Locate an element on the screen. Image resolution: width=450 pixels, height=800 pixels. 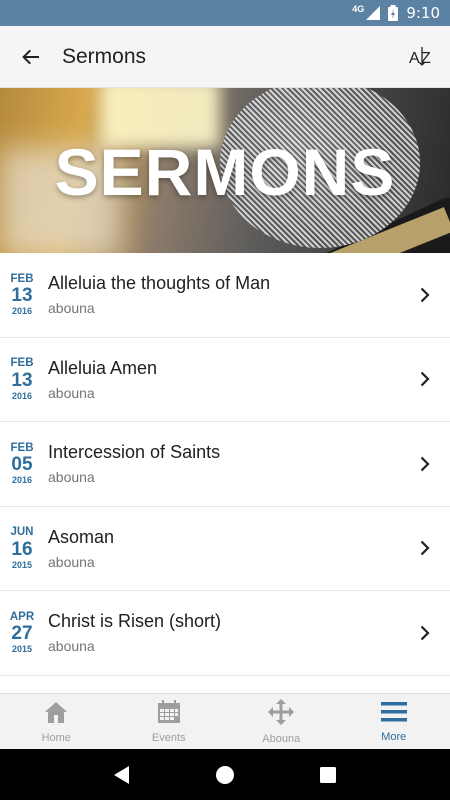
nav-label: Abouna is located at coordinates (281, 738).